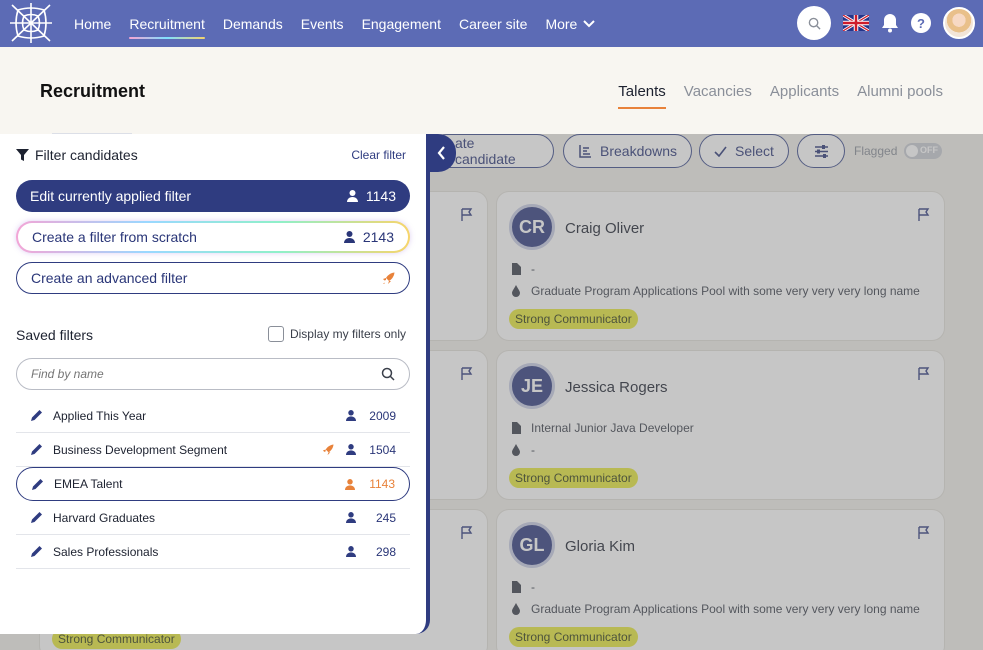 The image size is (983, 650). What do you see at coordinates (401, 24) in the screenshot?
I see `nav-engagement: Engagement` at bounding box center [401, 24].